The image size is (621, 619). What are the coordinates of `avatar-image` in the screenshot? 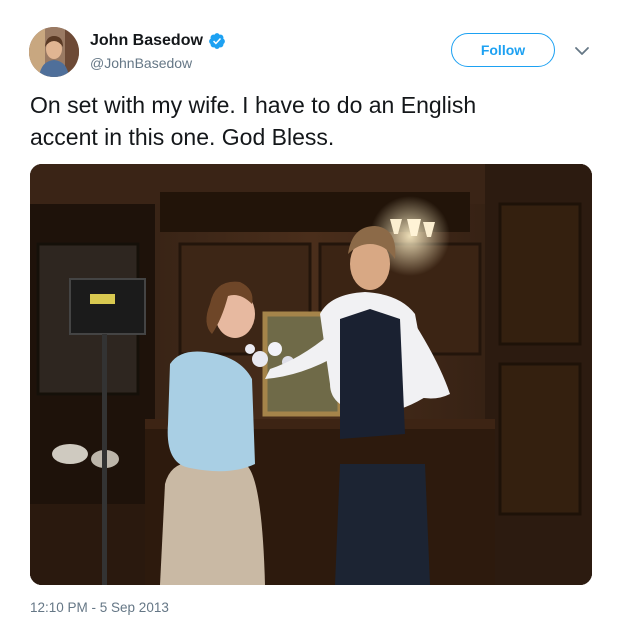 It's located at (54, 52).